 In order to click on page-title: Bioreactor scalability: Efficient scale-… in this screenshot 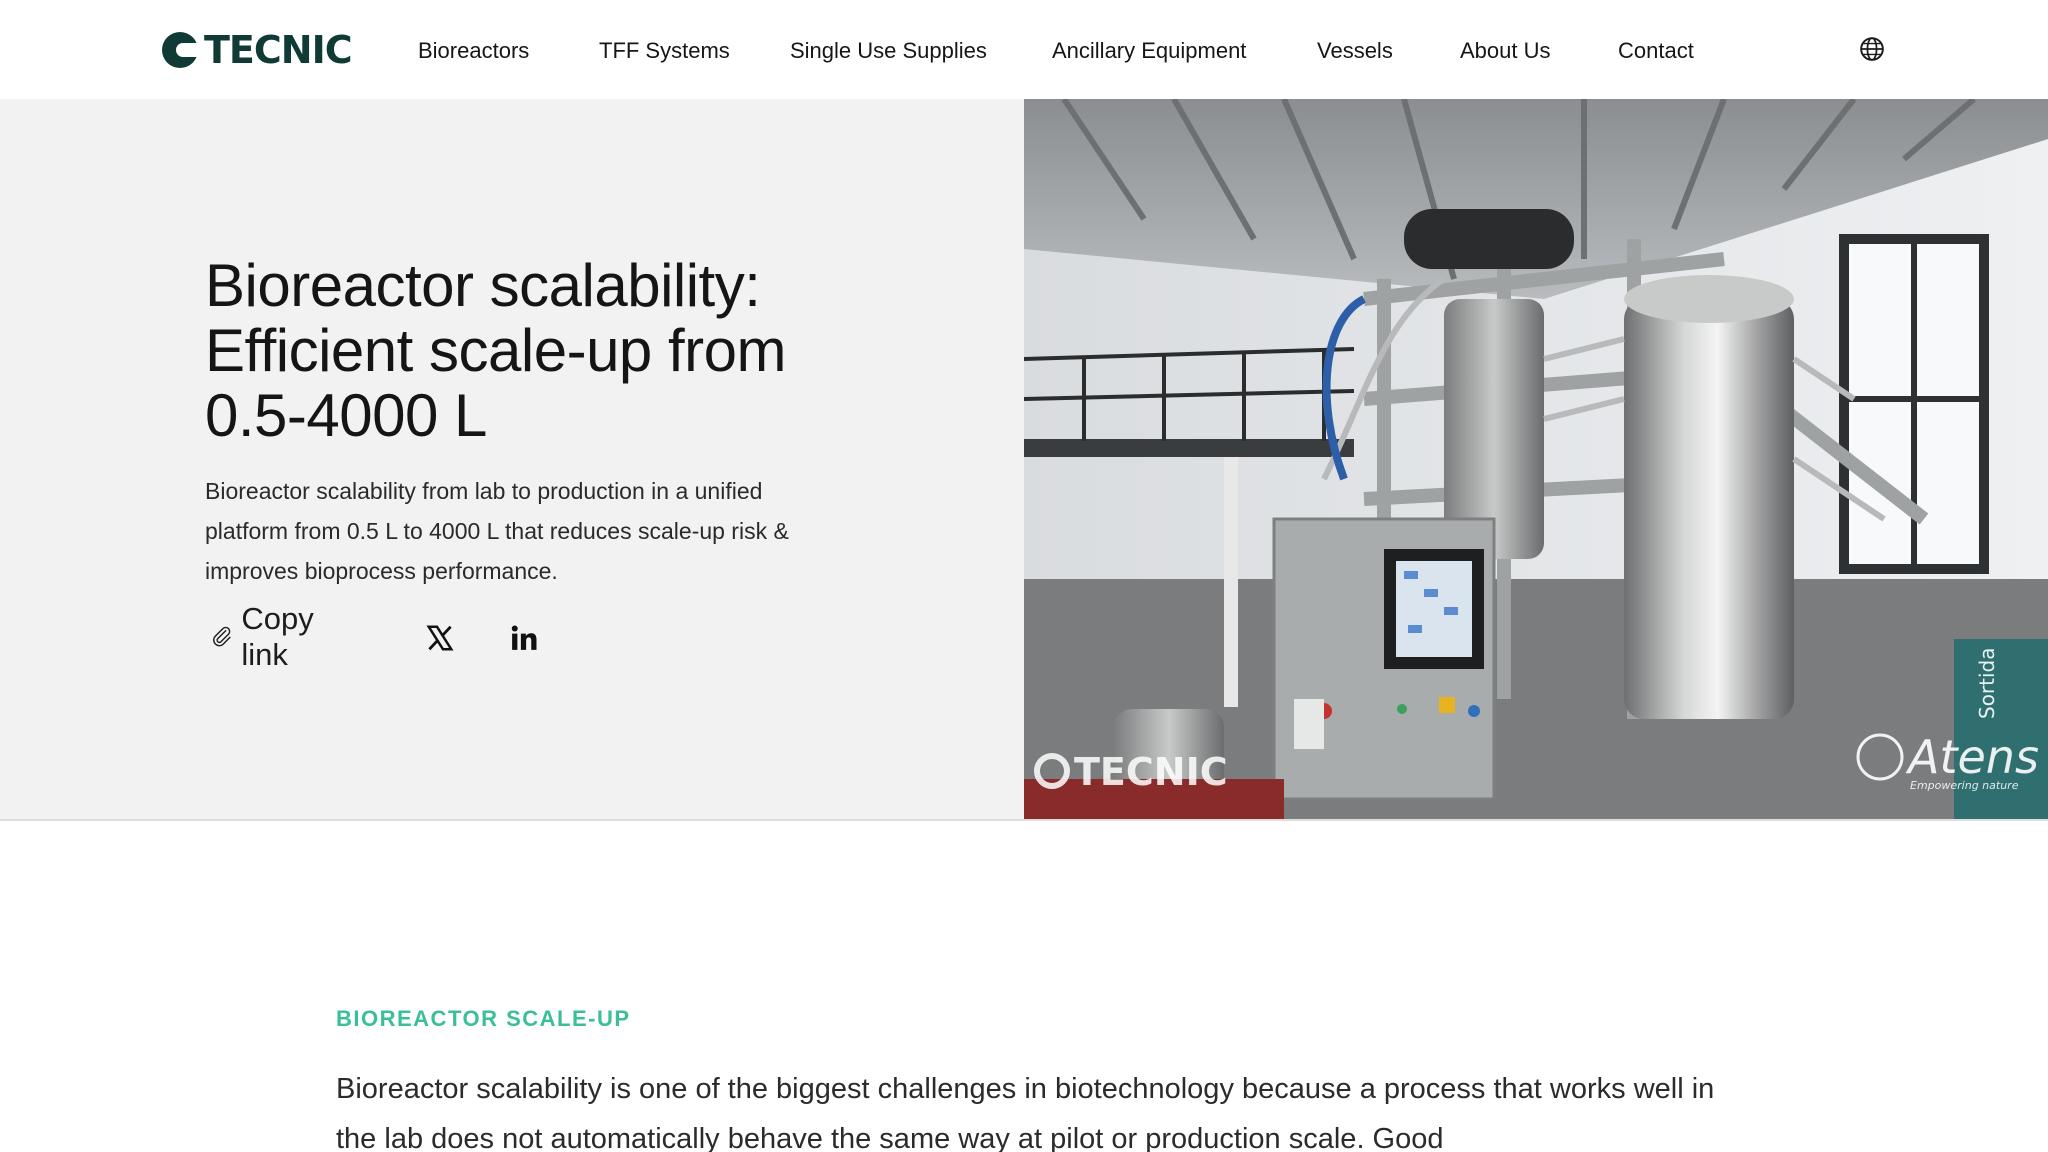, I will do `click(495, 350)`.